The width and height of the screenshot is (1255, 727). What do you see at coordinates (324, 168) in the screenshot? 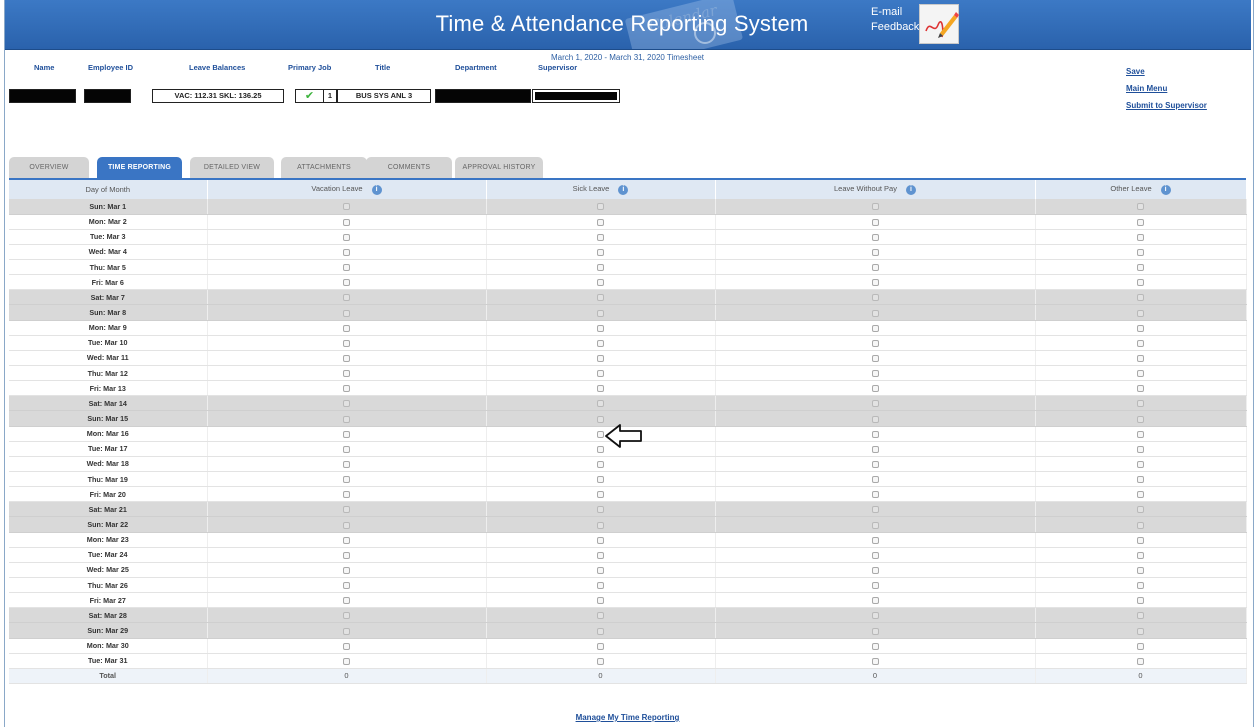
I see `tab-attachments: ATTACHMENTS` at bounding box center [324, 168].